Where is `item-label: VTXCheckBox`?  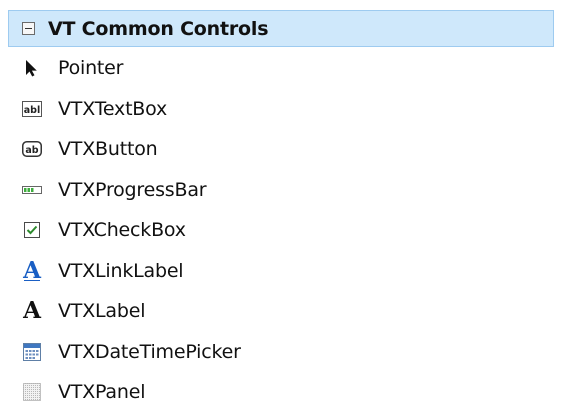 item-label: VTXCheckBox is located at coordinates (122, 230).